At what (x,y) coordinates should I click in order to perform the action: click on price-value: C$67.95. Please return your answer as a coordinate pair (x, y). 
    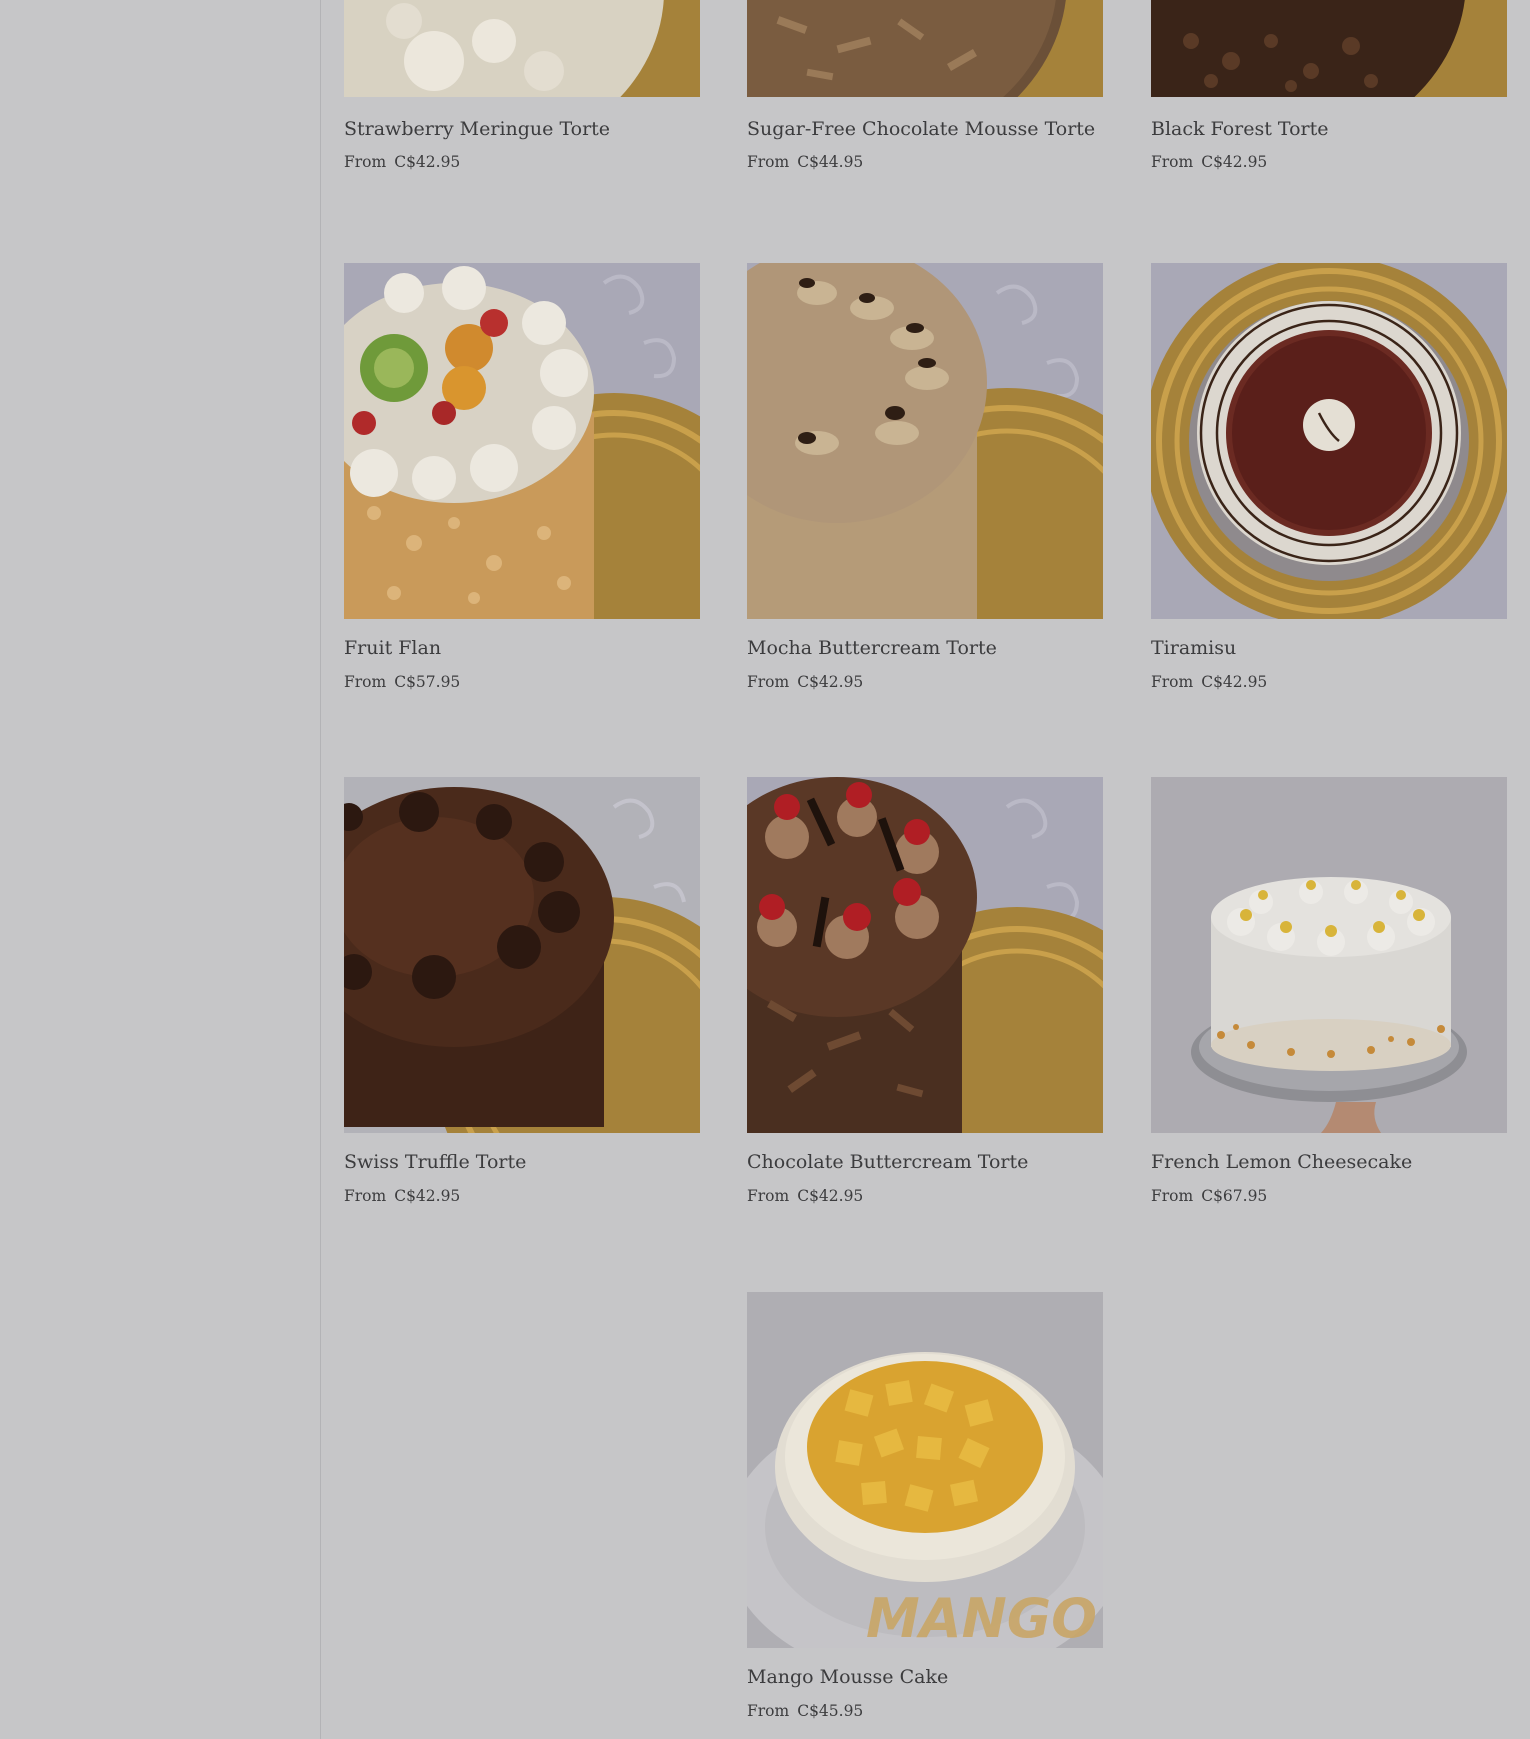
    Looking at the image, I should click on (1234, 1196).